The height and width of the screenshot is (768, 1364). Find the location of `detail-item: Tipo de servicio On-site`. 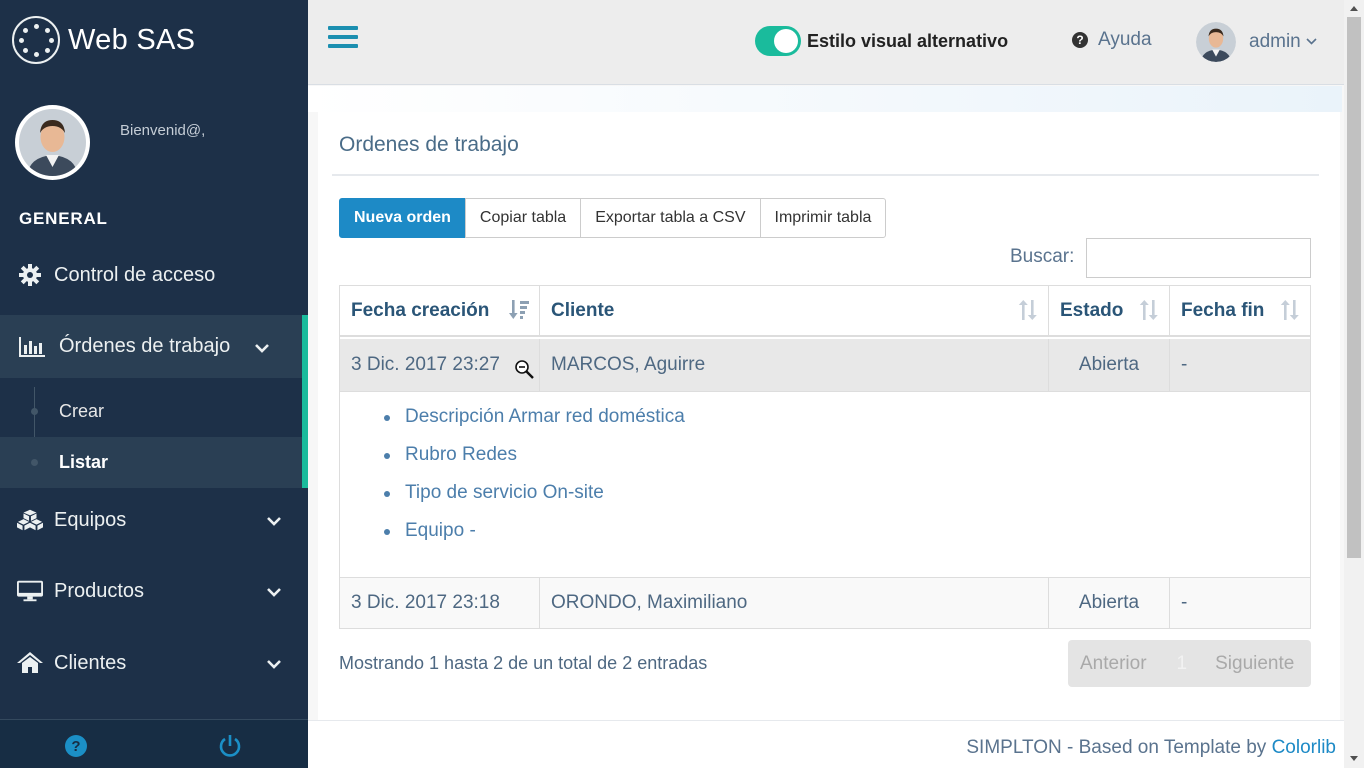

detail-item: Tipo de servicio On-site is located at coordinates (534, 501).